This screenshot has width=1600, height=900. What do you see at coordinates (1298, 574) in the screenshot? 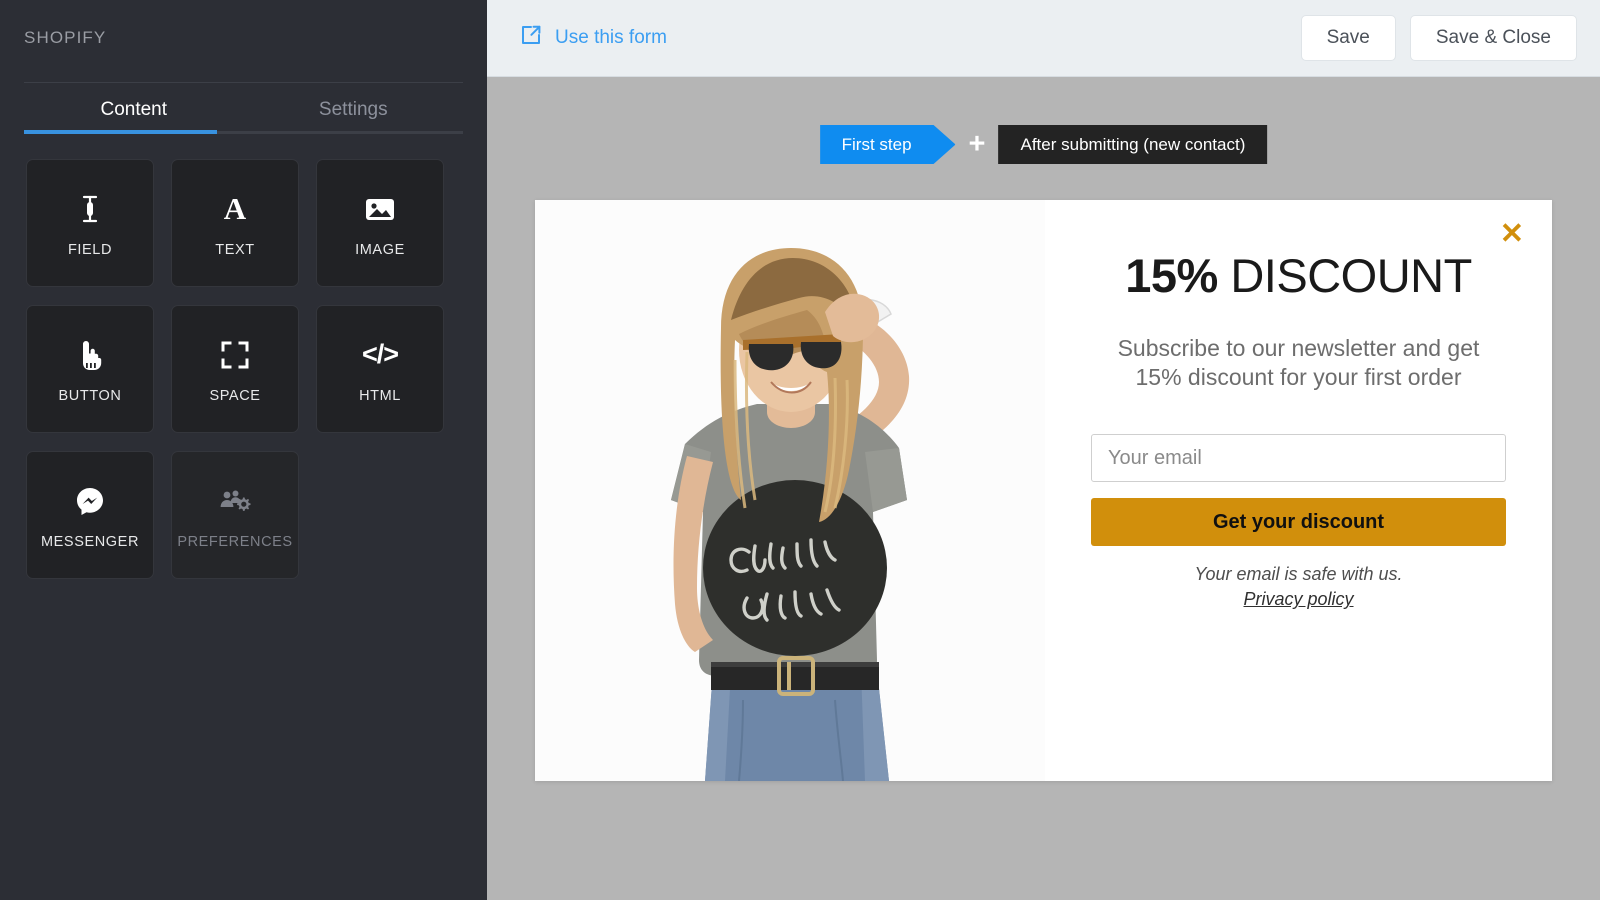
I see `email-safety-note: Your email is safe with us.` at bounding box center [1298, 574].